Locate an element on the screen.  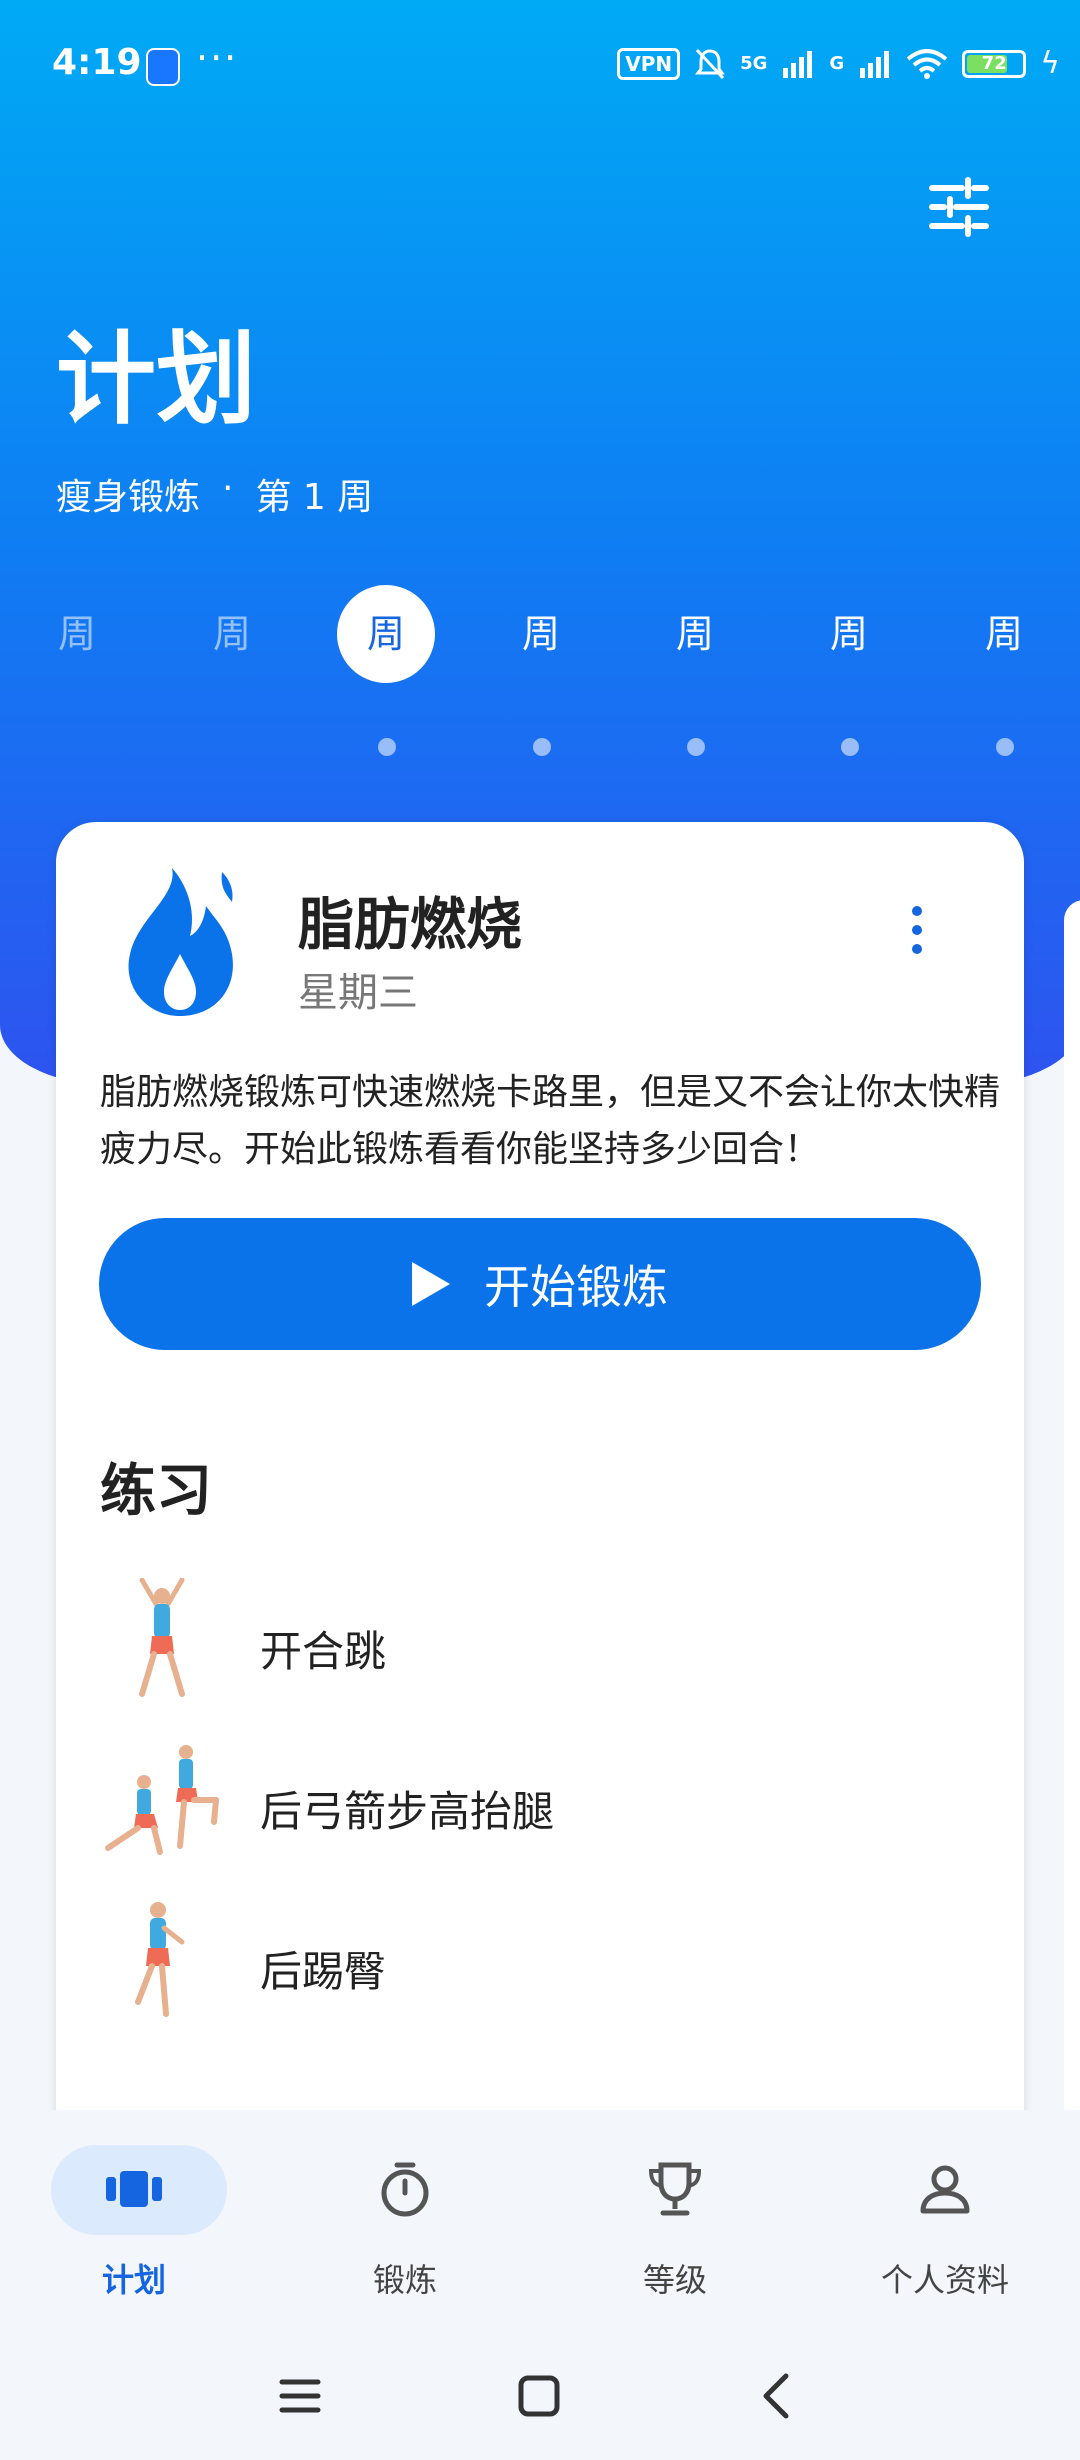
menu-icon is located at coordinates (300, 2396).